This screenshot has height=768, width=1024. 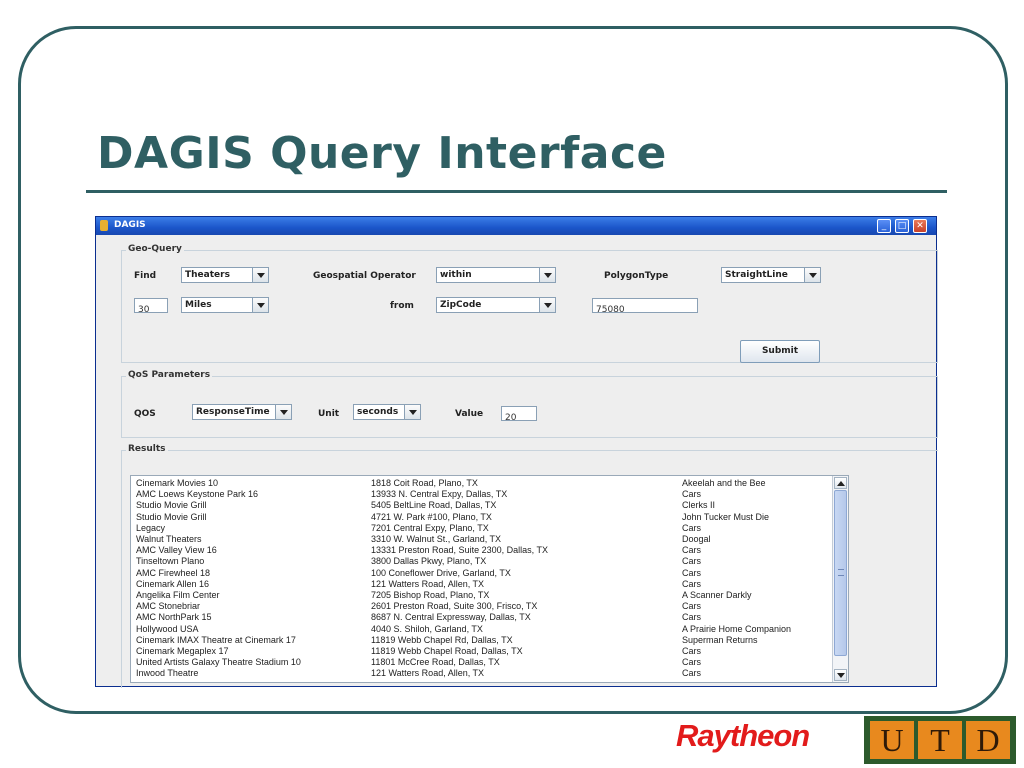 What do you see at coordinates (173, 583) in the screenshot?
I see `theater-name: Cinemark Allen 16` at bounding box center [173, 583].